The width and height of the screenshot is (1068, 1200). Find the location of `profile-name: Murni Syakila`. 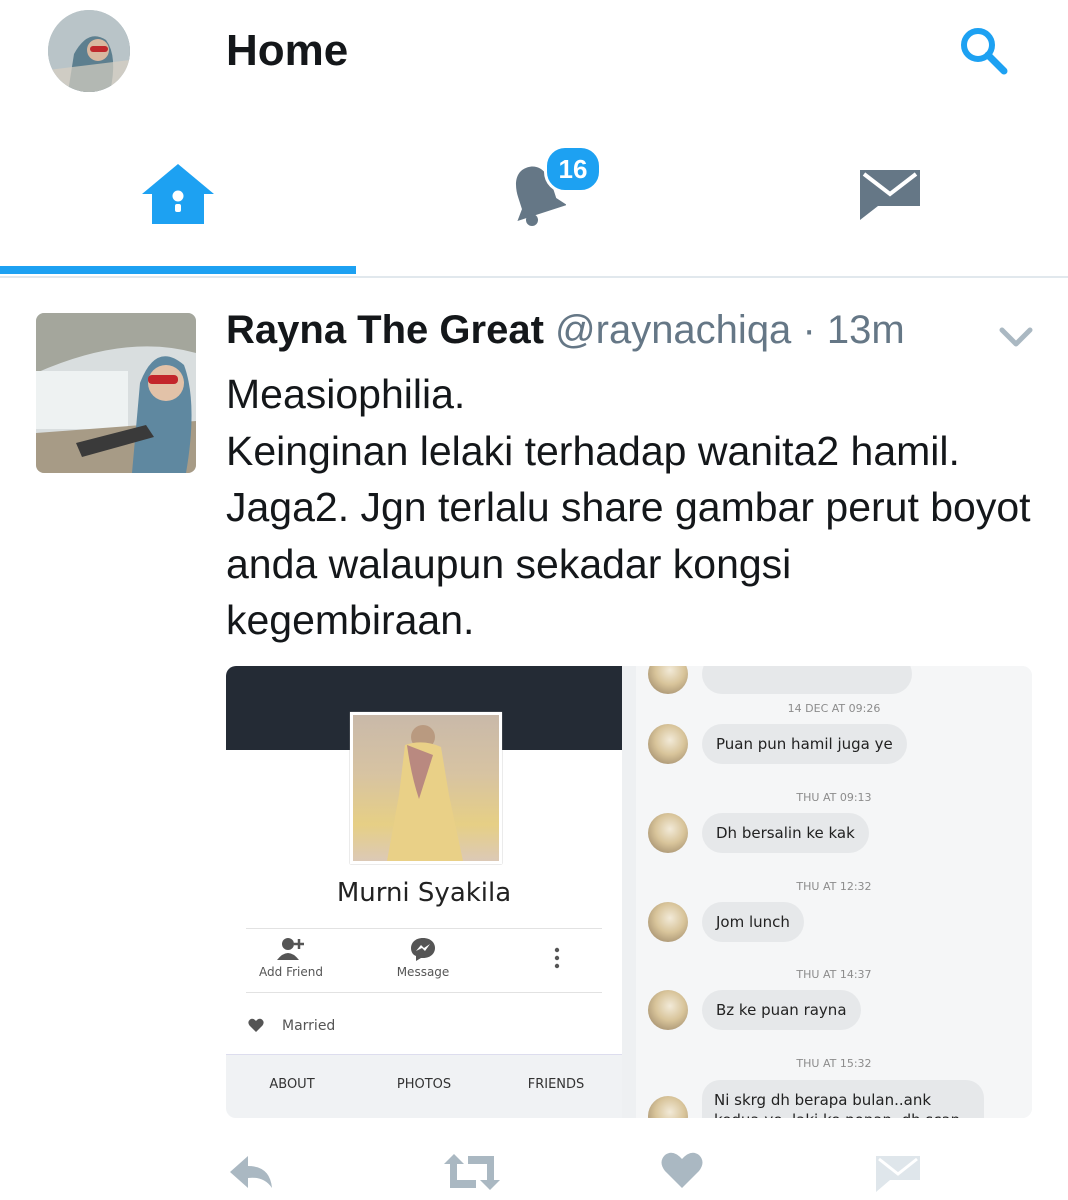

profile-name: Murni Syakila is located at coordinates (424, 893).